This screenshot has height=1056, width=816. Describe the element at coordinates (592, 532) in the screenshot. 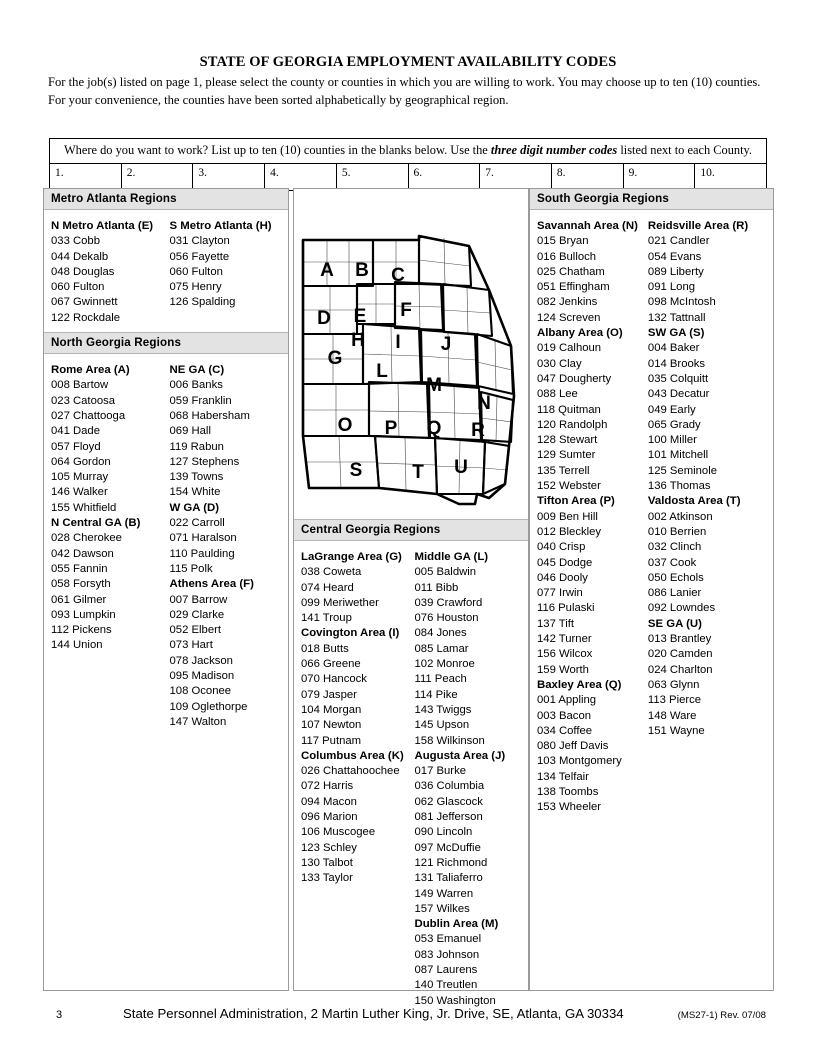

I see `county-entry: 012 Bleckley` at that location.